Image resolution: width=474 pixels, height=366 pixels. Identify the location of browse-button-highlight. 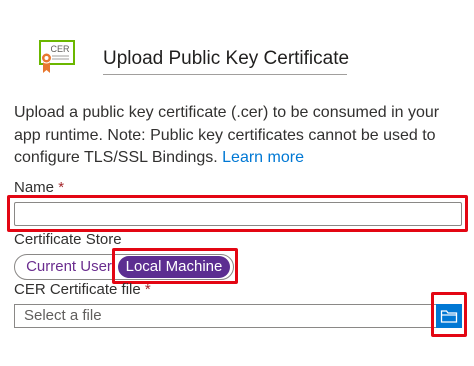
(449, 314).